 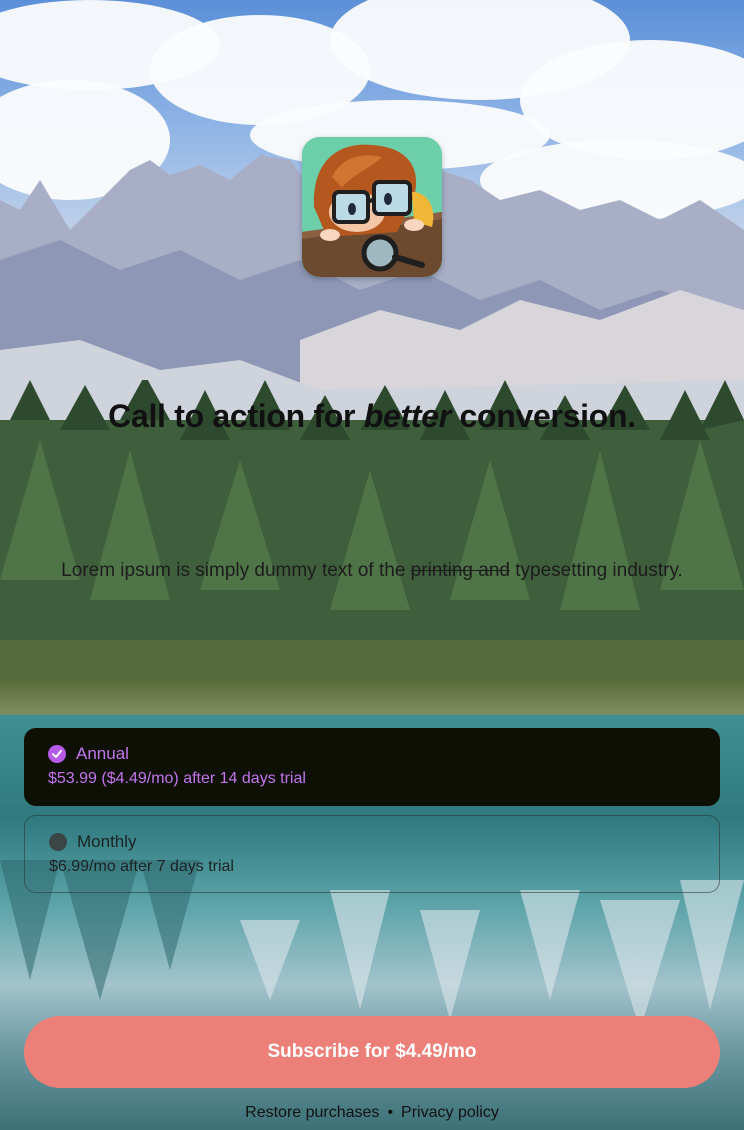 I want to click on footer-links: Restore purchases • Privacy policy, so click(x=372, y=1113).